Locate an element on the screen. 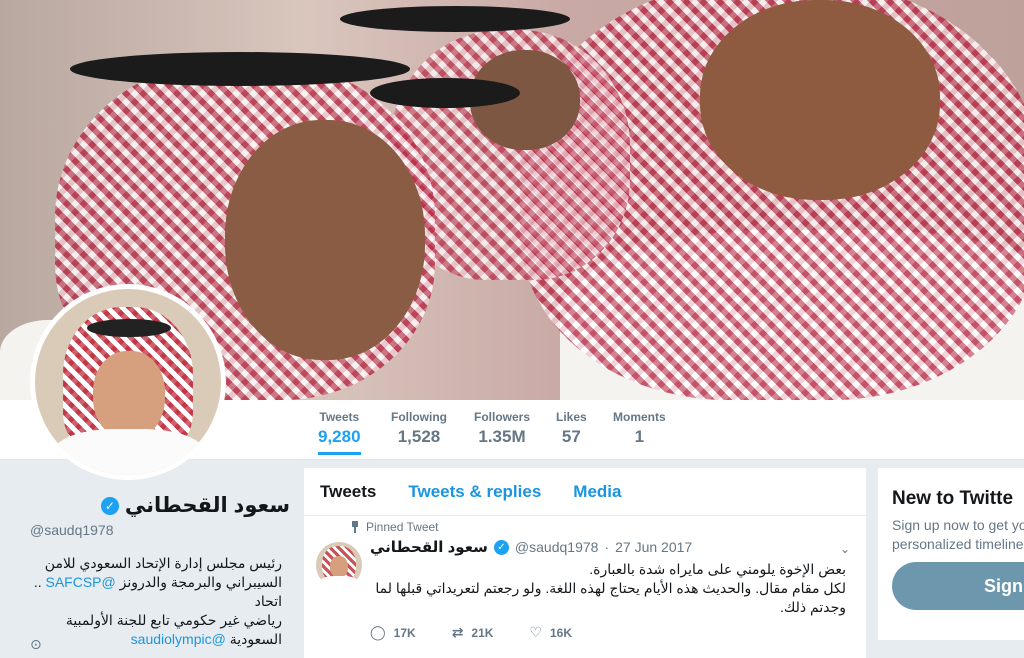 The width and height of the screenshot is (1024, 658). stat-tweets-label: Tweets is located at coordinates (339, 417).